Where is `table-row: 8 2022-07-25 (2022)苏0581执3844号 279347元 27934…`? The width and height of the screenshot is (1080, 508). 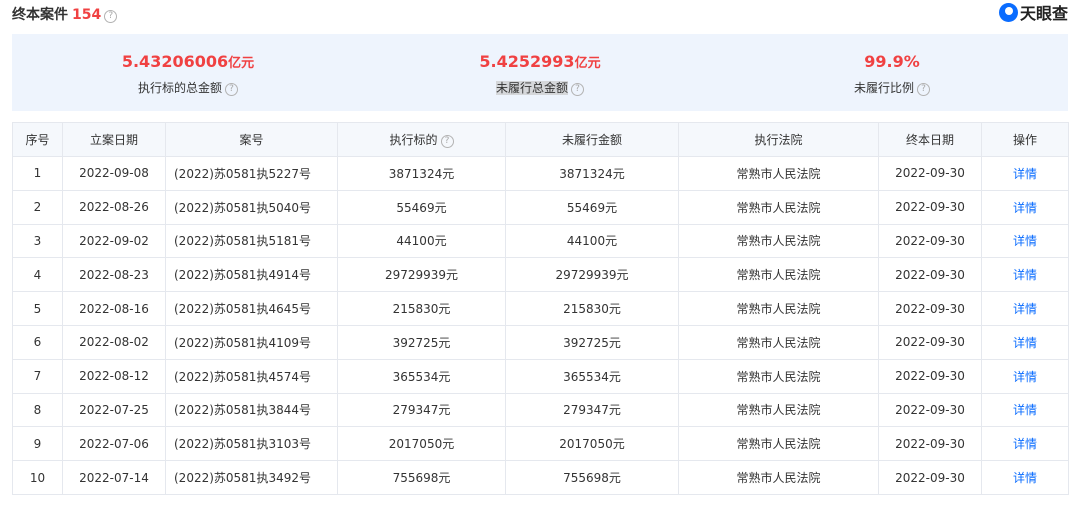 table-row: 8 2022-07-25 (2022)苏0581执3844号 279347元 27934… is located at coordinates (540, 410).